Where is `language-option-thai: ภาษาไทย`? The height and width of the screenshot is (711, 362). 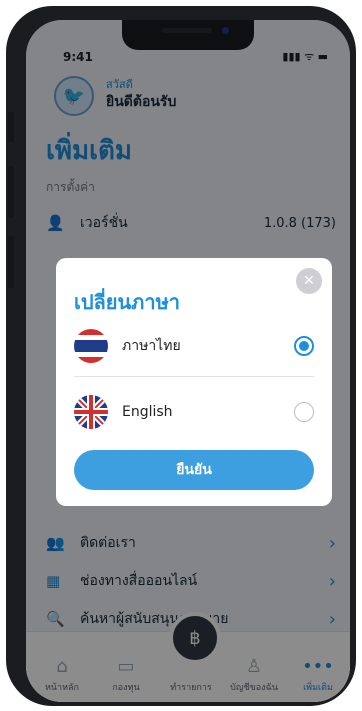 language-option-thai: ภาษาไทย is located at coordinates (194, 346).